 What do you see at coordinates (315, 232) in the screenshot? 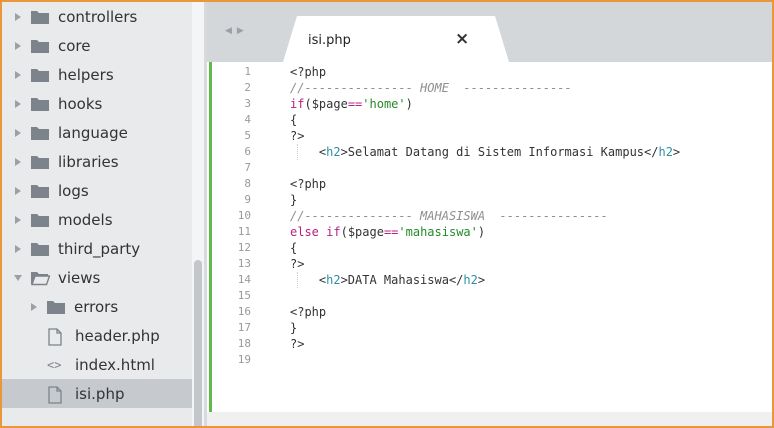
I see `code-token-kw: else if` at bounding box center [315, 232].